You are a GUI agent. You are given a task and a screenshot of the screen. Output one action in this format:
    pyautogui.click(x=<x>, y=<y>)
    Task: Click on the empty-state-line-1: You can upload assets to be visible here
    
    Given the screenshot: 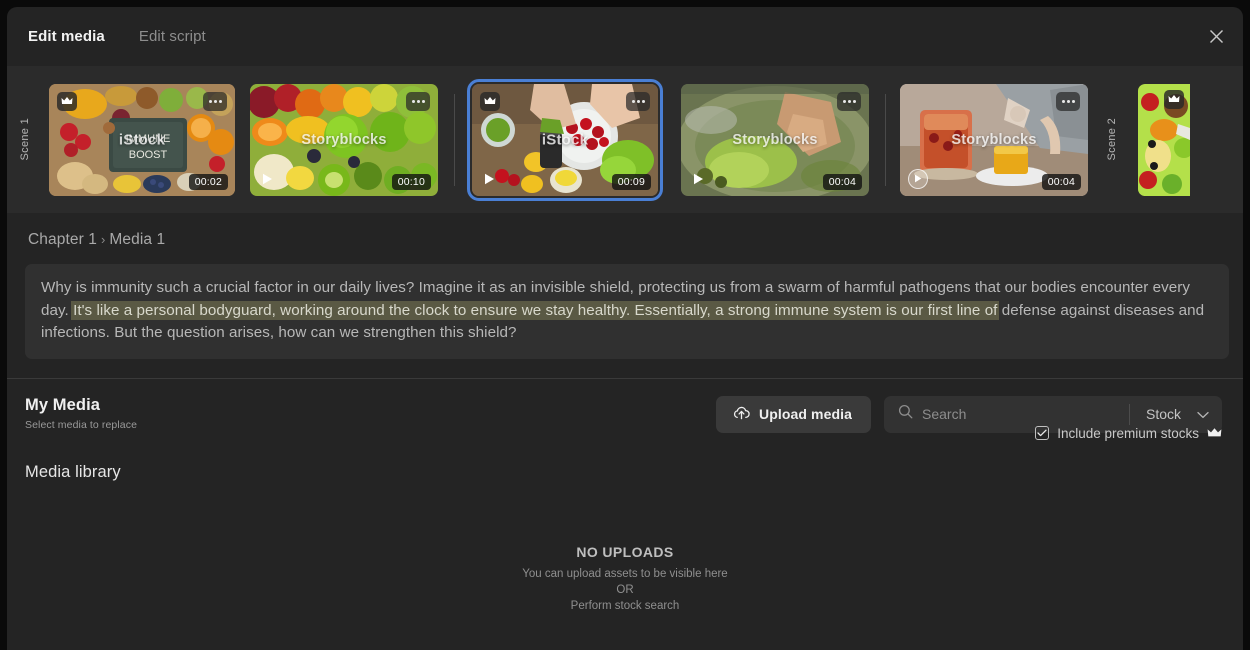 What is the action you would take?
    pyautogui.click(x=625, y=573)
    